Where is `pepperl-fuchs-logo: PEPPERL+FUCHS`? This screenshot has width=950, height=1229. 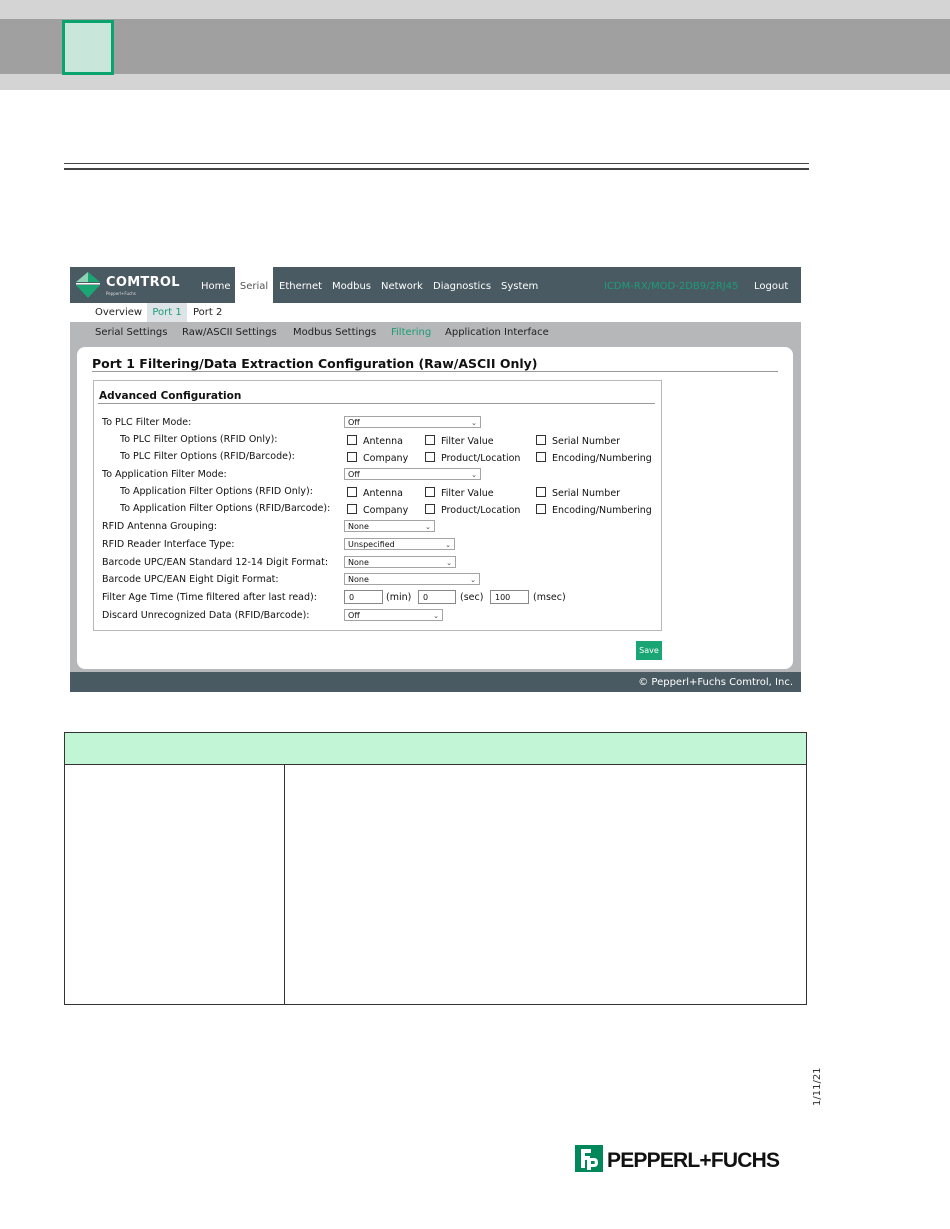 pepperl-fuchs-logo: PEPPERL+FUCHS is located at coordinates (687, 1159).